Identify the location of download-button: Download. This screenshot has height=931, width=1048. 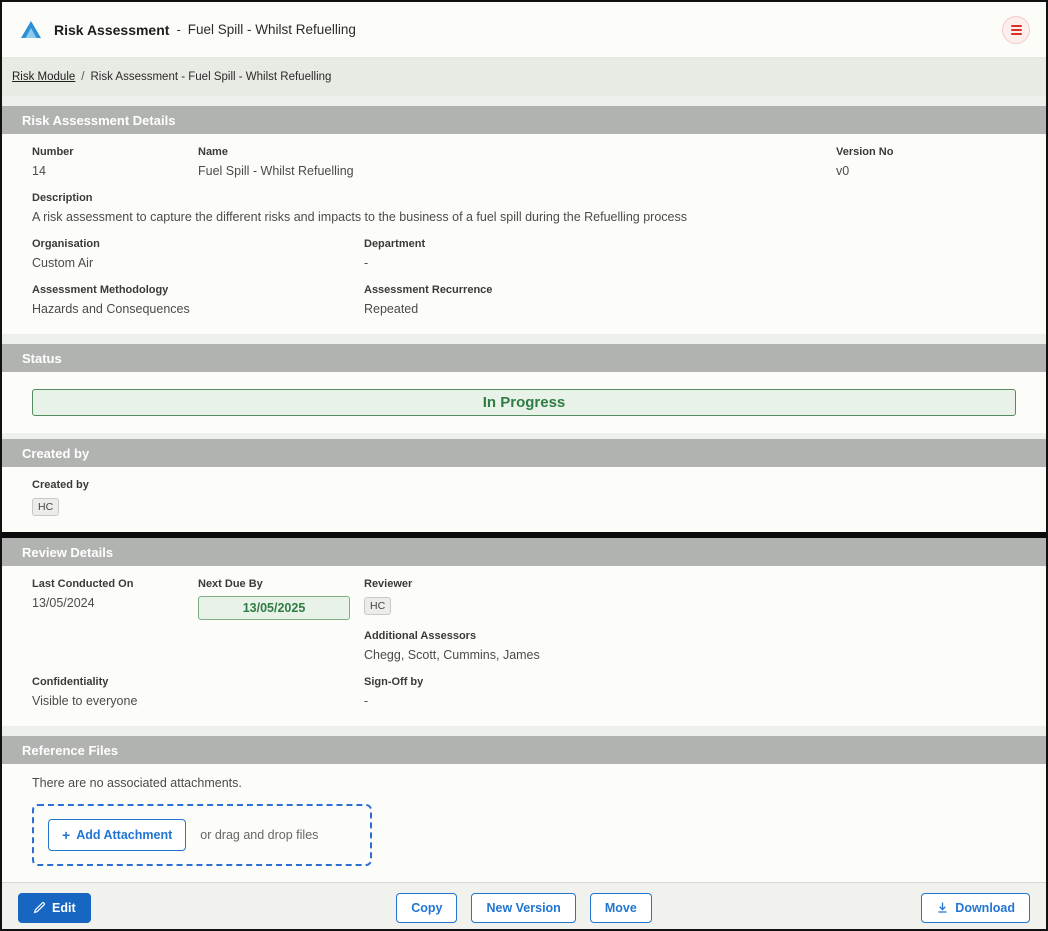
(976, 907).